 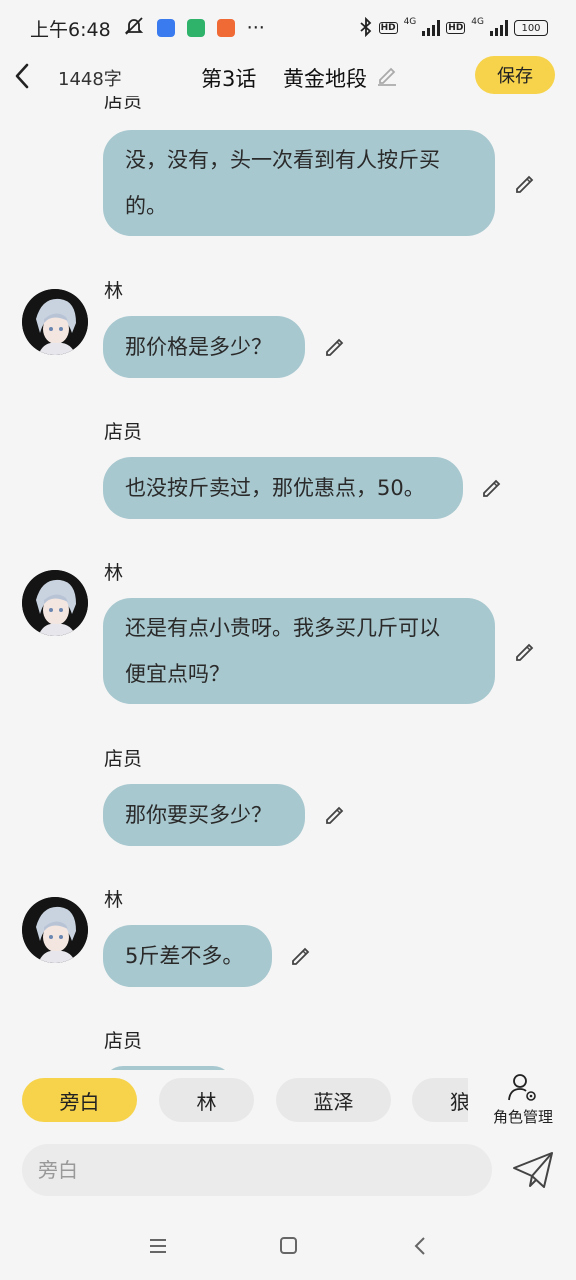 What do you see at coordinates (146, 206) in the screenshot?
I see `message-line: 的。` at bounding box center [146, 206].